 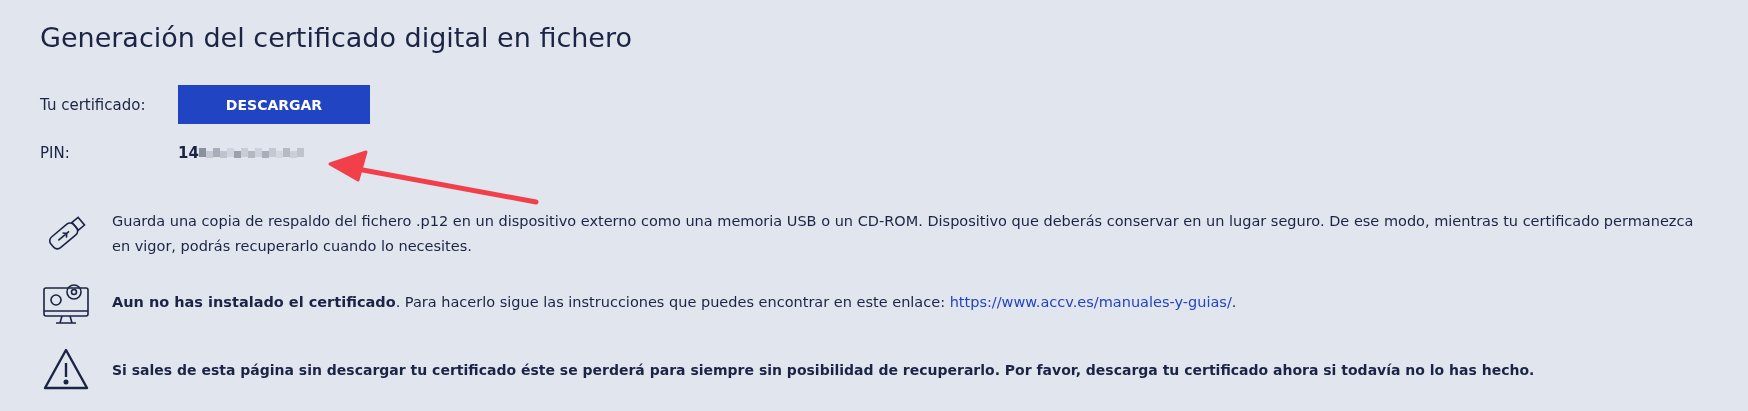 I want to click on page-title: Generación del certificado digital en fichero, so click(x=336, y=37).